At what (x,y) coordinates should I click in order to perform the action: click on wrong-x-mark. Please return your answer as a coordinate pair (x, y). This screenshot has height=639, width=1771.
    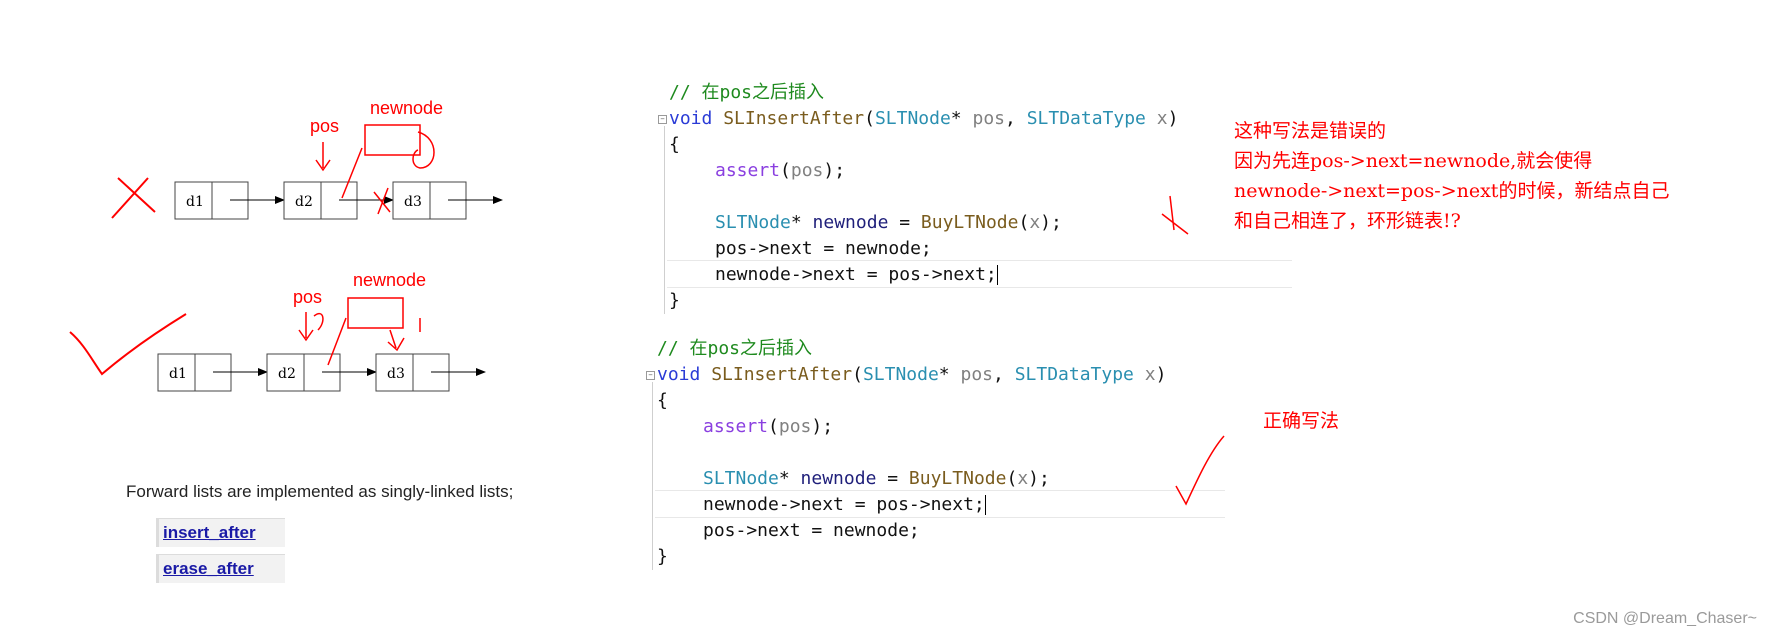
    Looking at the image, I should click on (133, 198).